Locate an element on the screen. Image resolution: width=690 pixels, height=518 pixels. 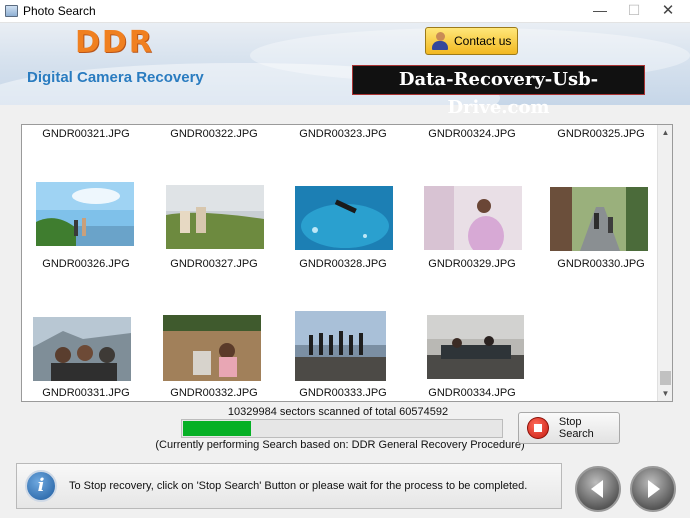
thumbnail-filename: GNDR00322.JPG is located at coordinates (214, 134).